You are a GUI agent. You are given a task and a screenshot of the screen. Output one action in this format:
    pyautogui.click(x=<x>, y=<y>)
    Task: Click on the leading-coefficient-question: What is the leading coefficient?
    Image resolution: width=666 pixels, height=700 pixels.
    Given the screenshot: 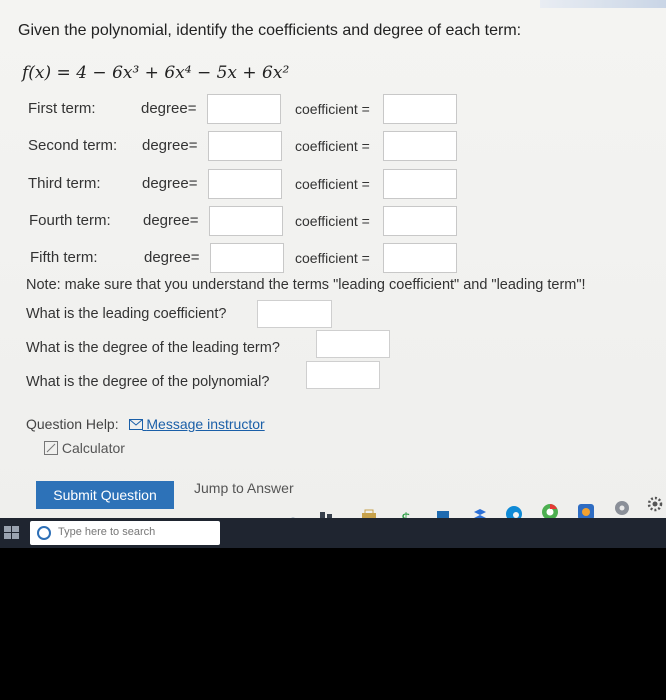 What is the action you would take?
    pyautogui.click(x=126, y=314)
    